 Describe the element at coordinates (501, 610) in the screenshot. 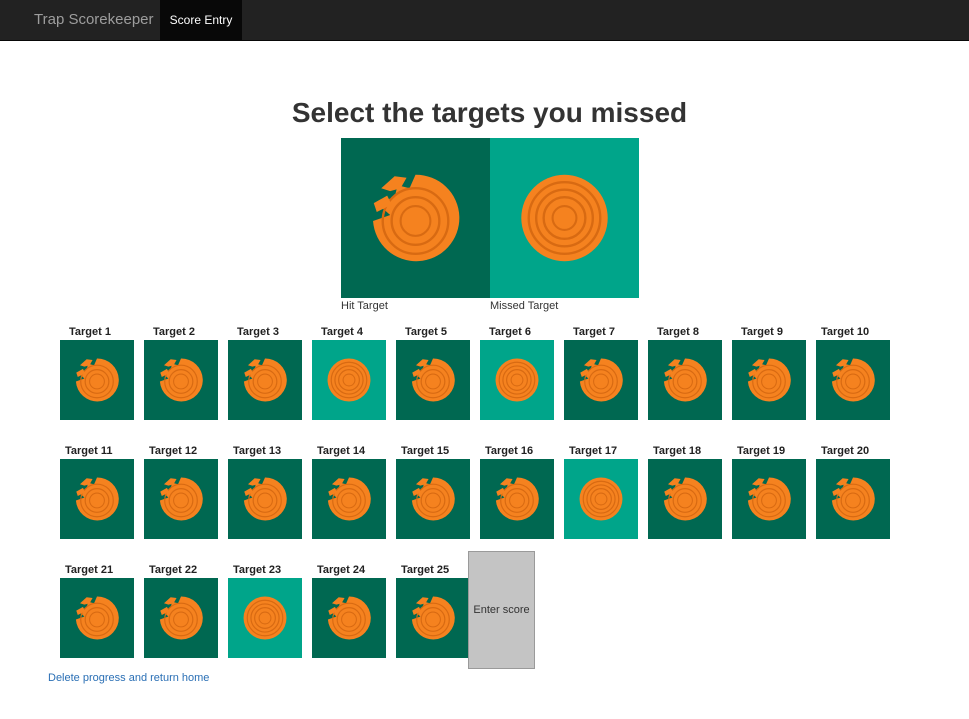

I see `enter-score-button: Enter score` at that location.